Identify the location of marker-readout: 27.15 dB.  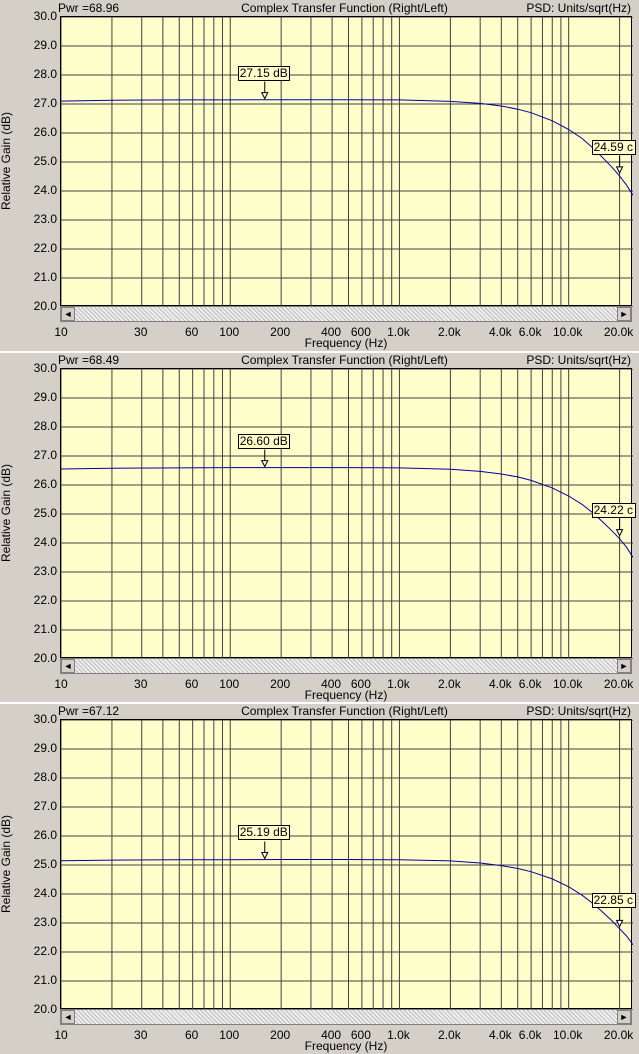
(263, 73).